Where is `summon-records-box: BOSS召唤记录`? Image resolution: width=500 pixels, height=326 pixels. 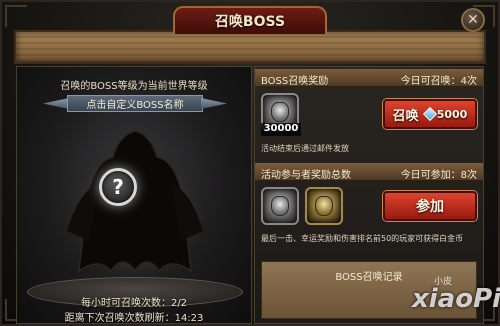 summon-records-box: BOSS召唤记录 is located at coordinates (369, 290).